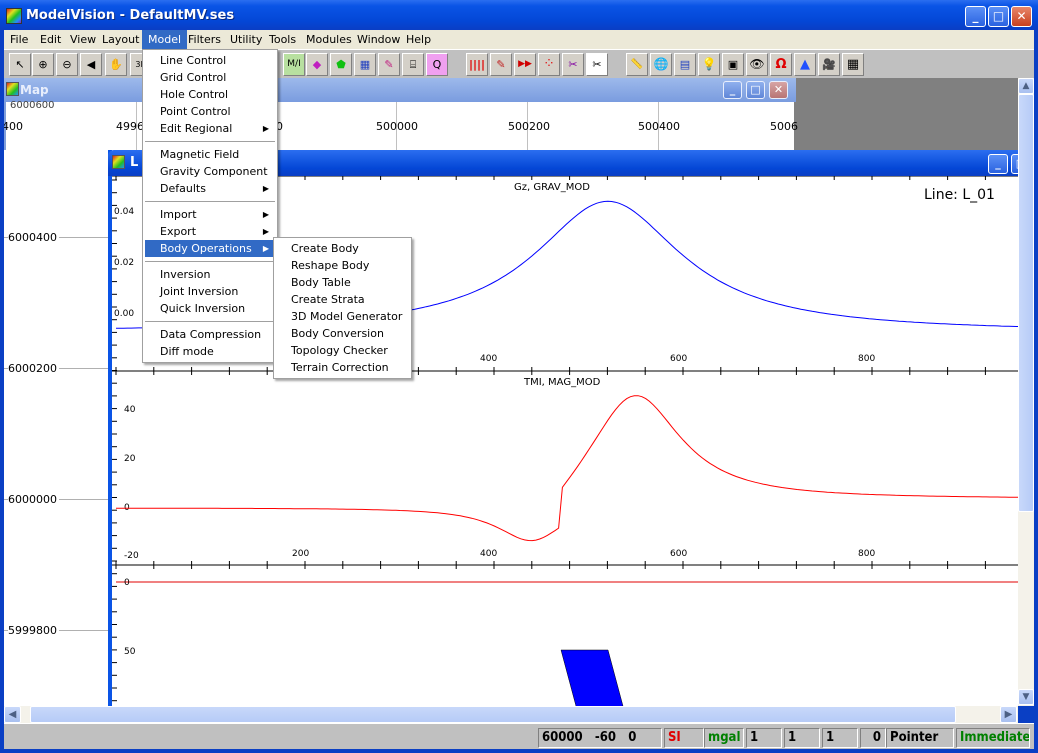 The width and height of the screenshot is (1038, 753). I want to click on vertical-scroll-thumb, so click(1026, 303).